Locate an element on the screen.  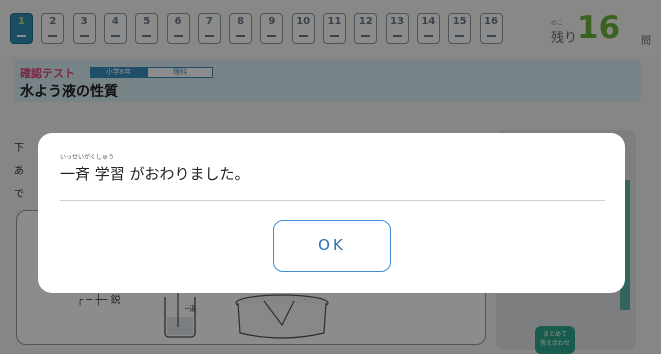
dialog-divider is located at coordinates (332, 200).